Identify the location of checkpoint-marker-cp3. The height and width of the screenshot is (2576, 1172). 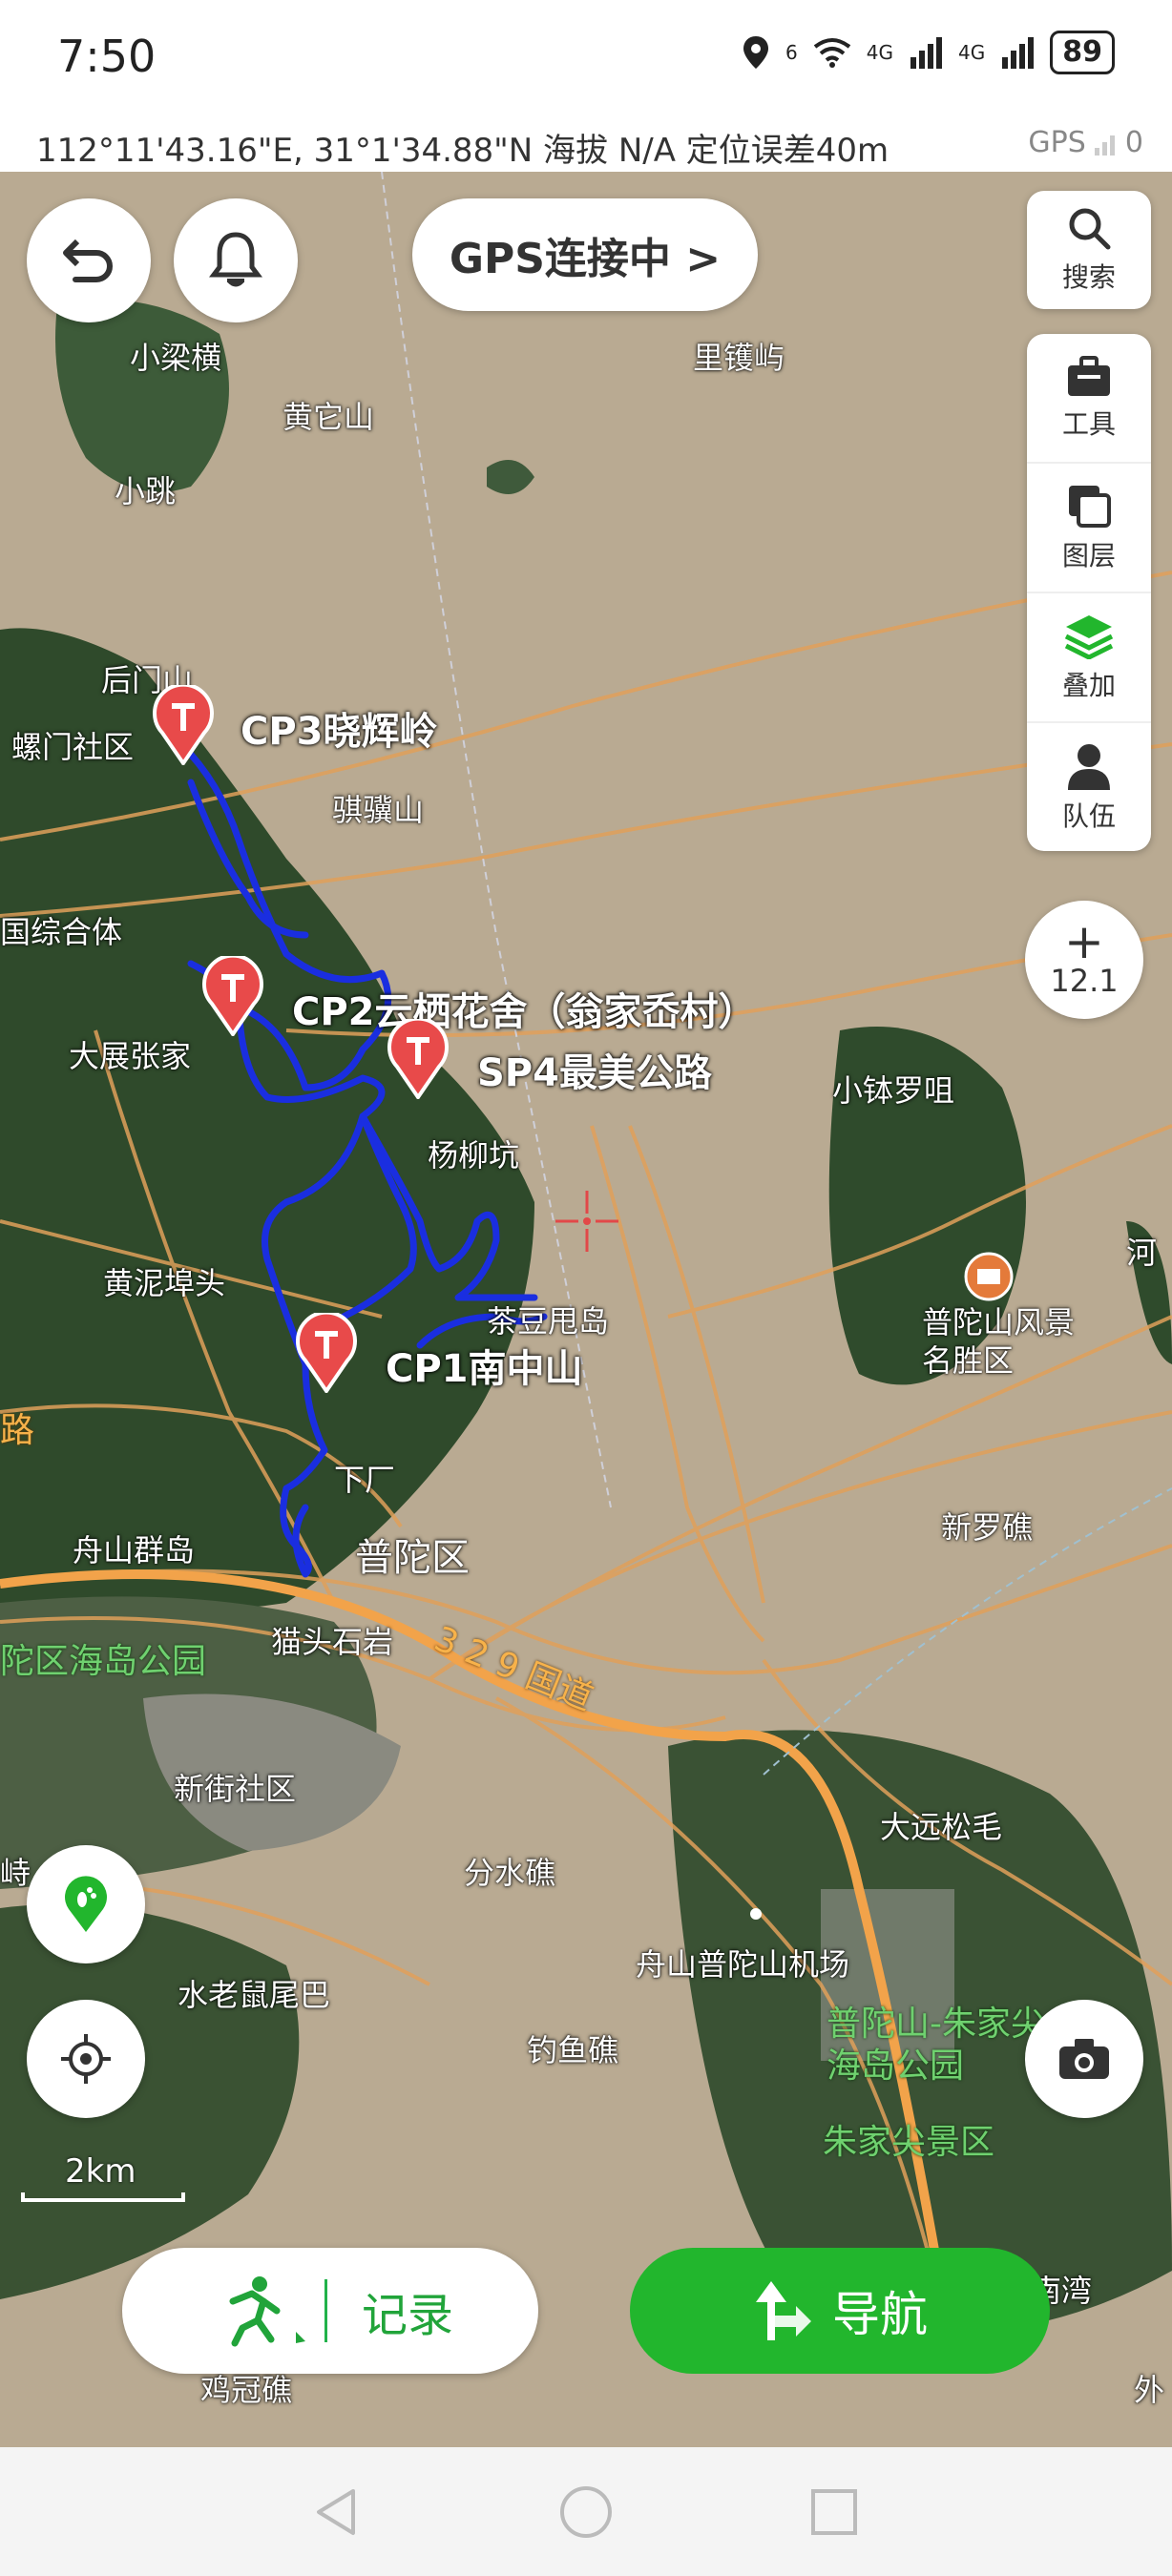
(183, 725).